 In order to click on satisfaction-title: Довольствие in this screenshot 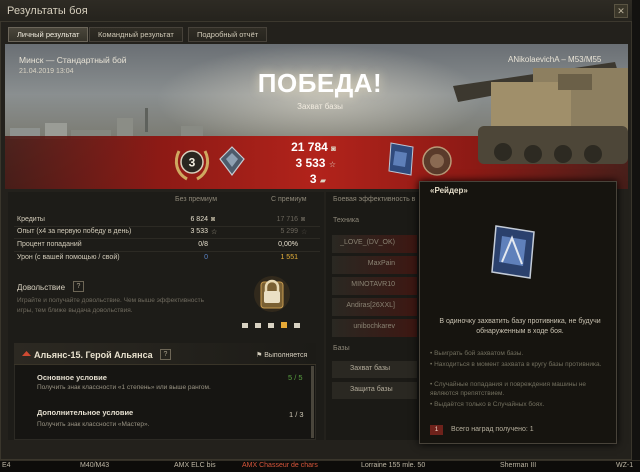, I will do `click(41, 287)`.